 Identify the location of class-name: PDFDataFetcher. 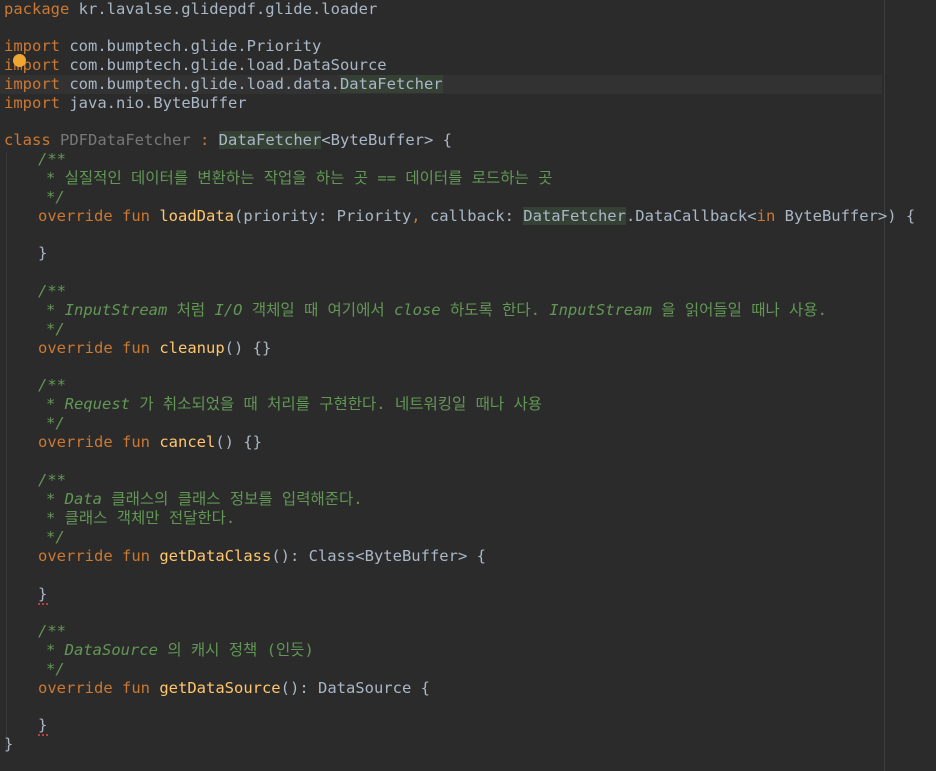
(125, 140).